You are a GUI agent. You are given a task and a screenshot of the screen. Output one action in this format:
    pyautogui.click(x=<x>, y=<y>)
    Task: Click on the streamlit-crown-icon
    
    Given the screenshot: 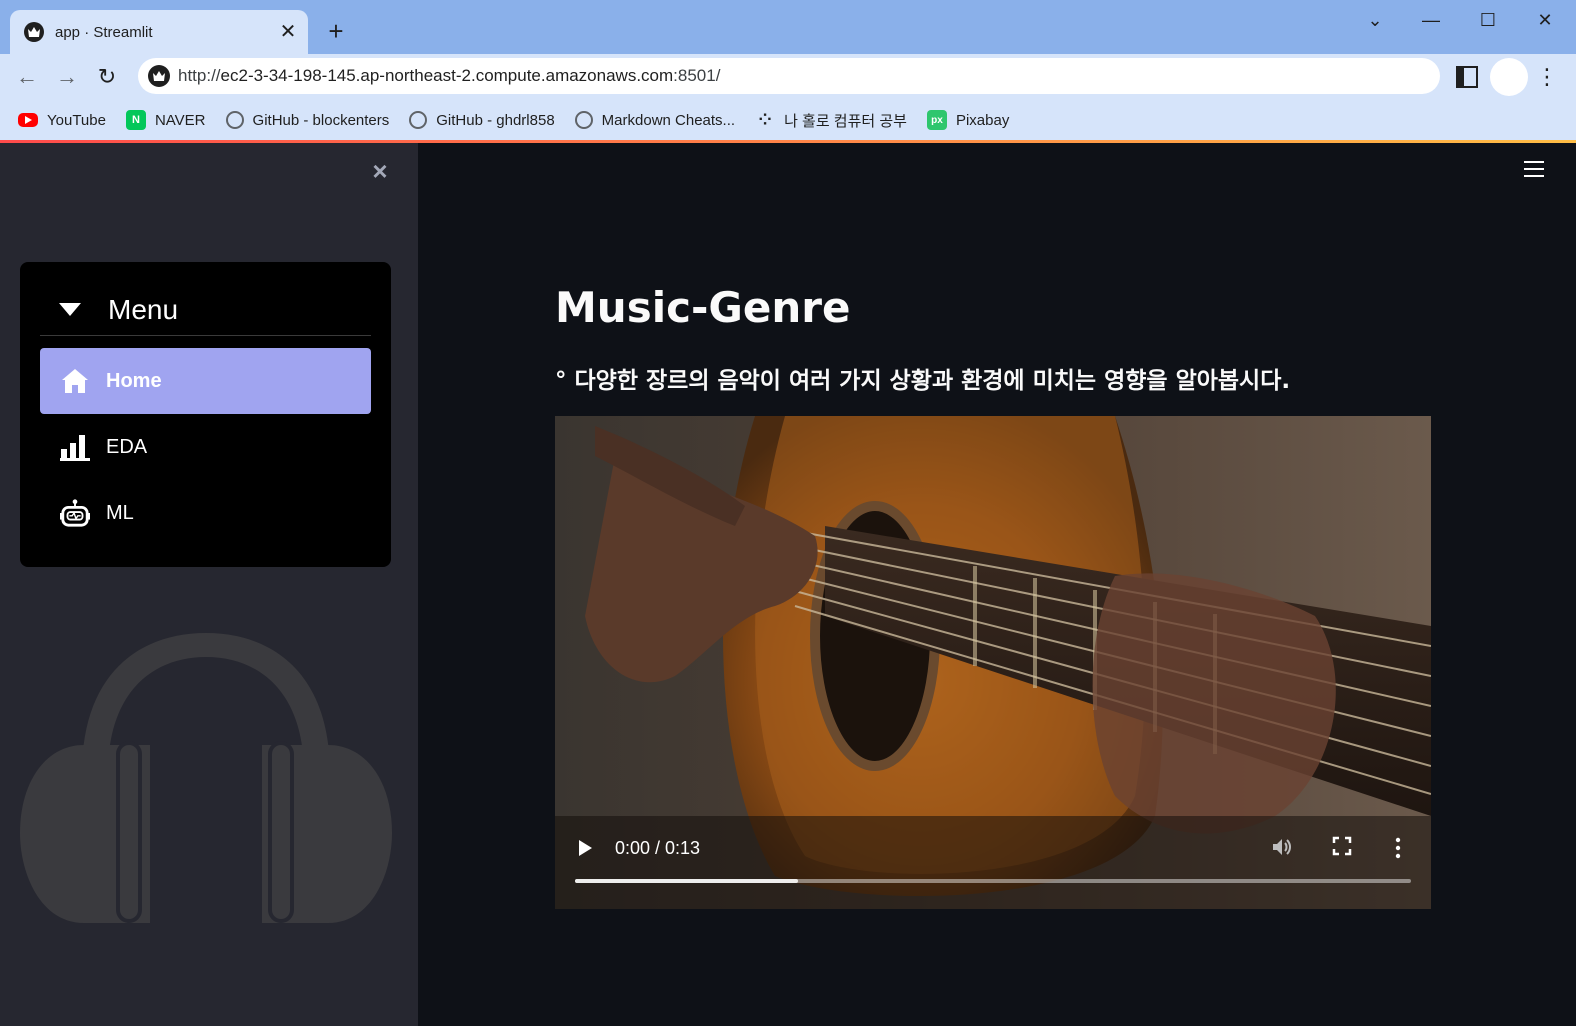 What is the action you would take?
    pyautogui.click(x=34, y=32)
    